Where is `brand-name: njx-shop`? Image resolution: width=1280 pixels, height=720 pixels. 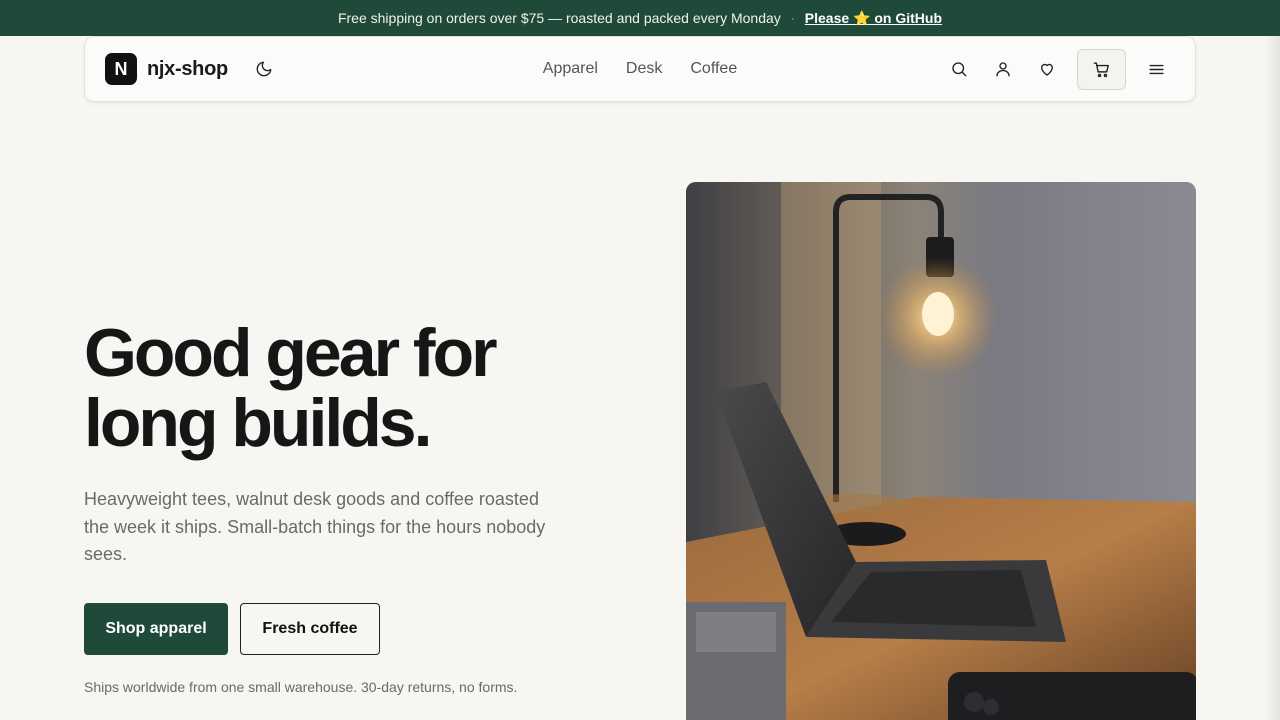
brand-name: njx-shop is located at coordinates (187, 68).